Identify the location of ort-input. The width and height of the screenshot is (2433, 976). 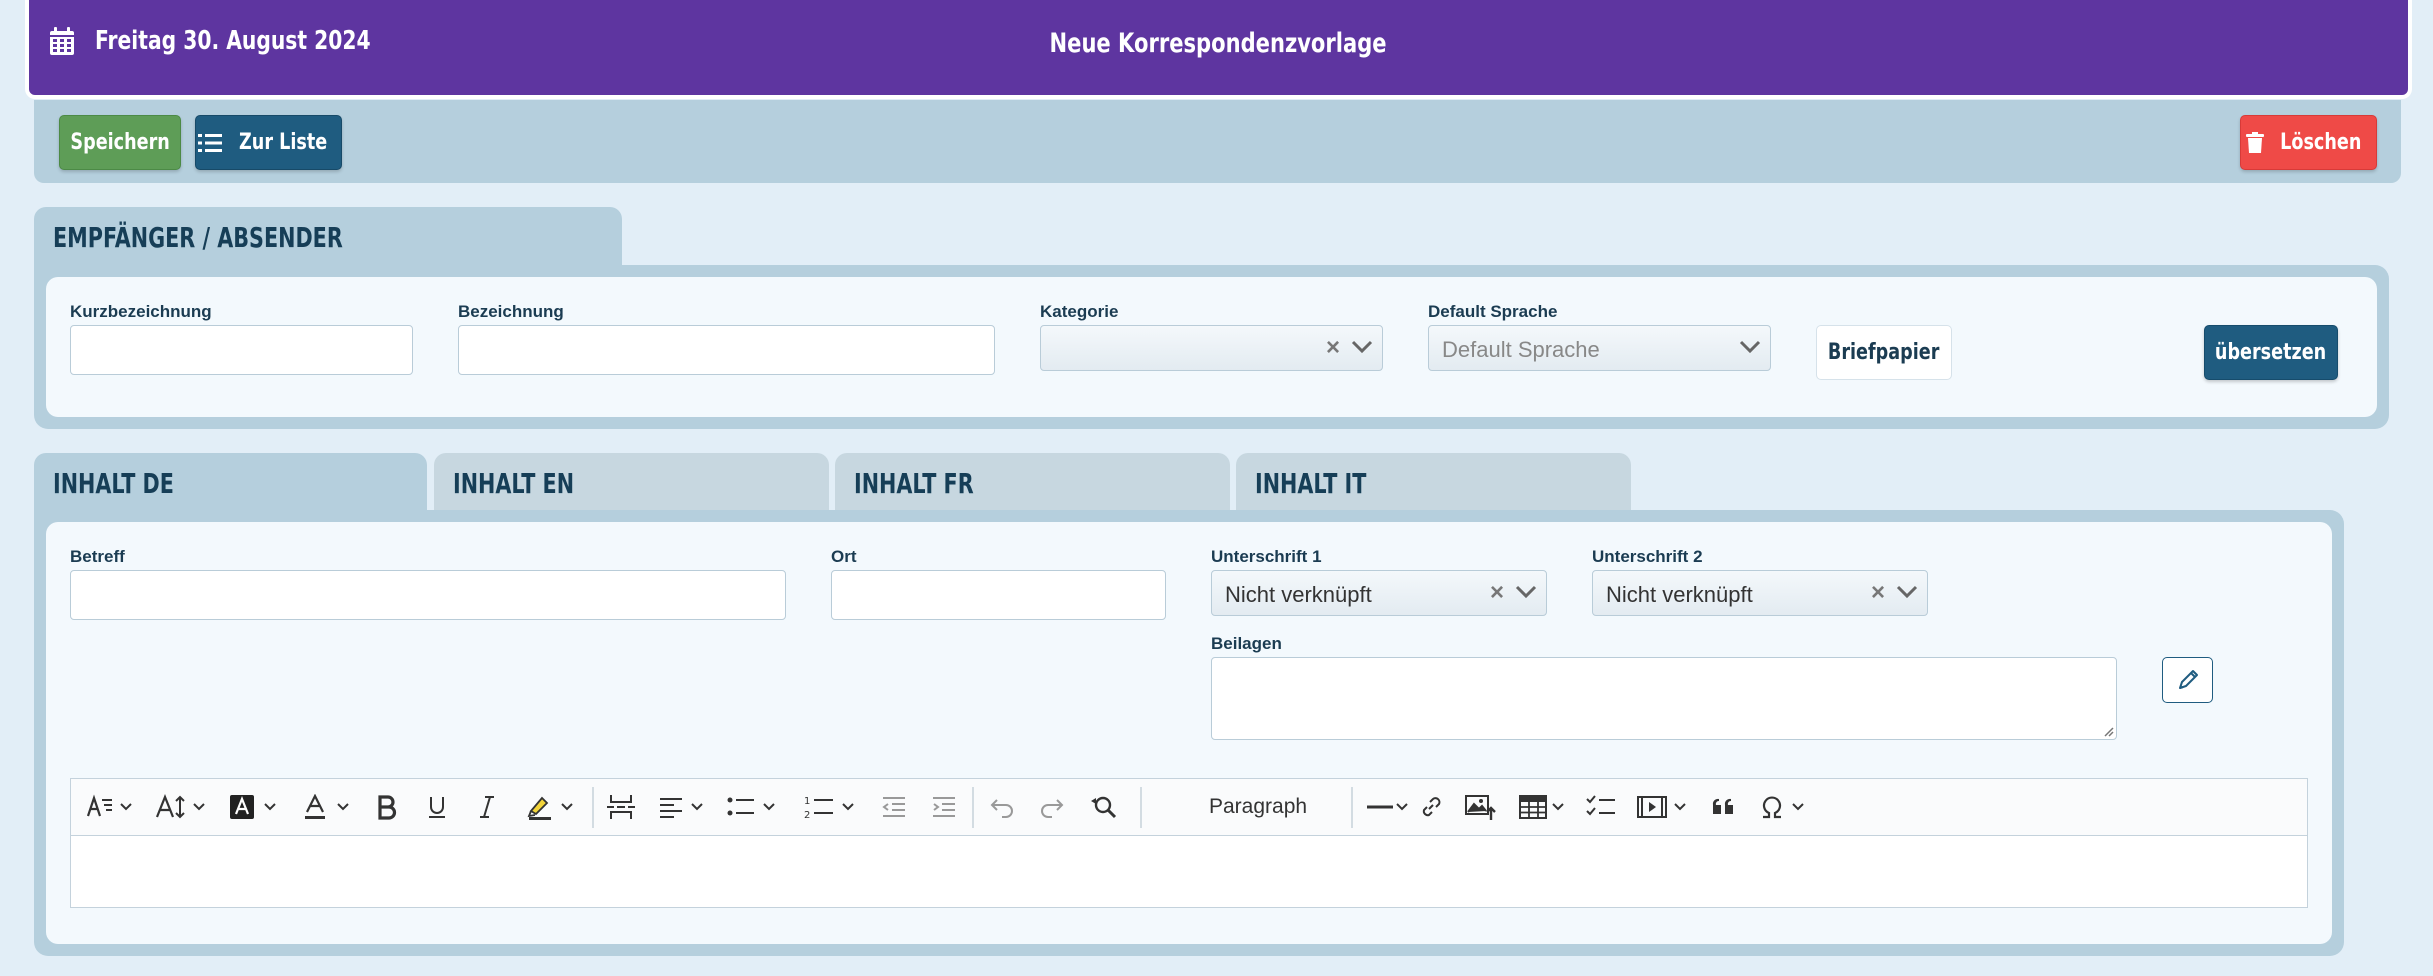
(998, 595).